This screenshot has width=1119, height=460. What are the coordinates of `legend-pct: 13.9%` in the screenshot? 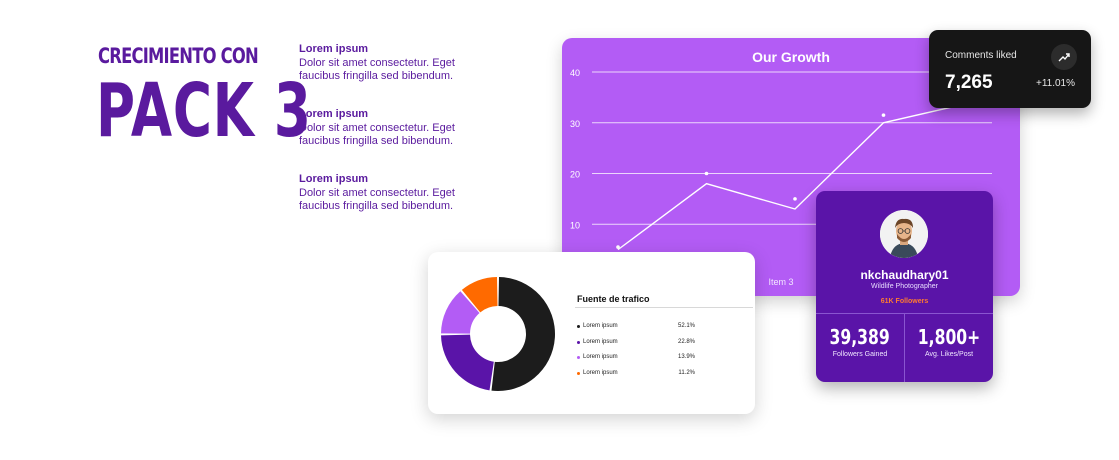 It's located at (686, 357).